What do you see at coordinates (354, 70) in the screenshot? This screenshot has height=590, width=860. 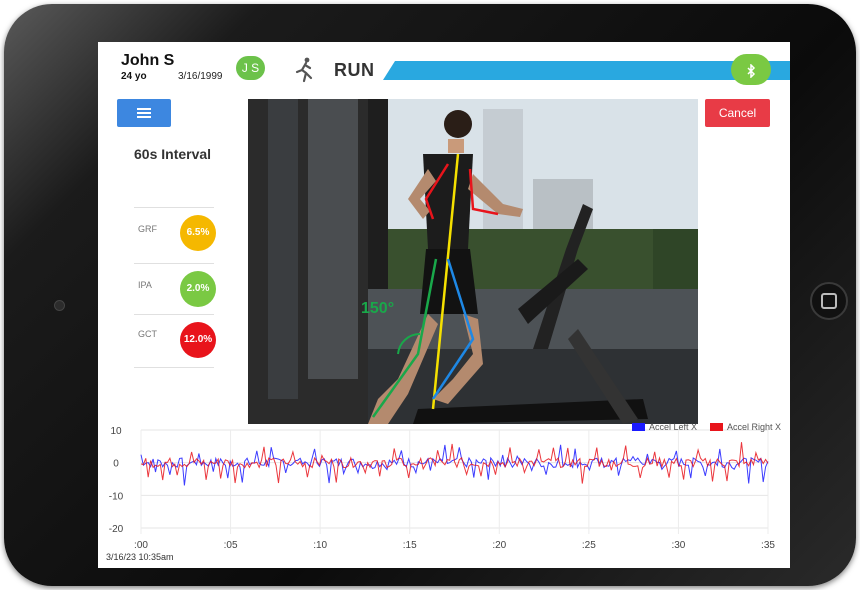 I see `activity-title: RUN` at bounding box center [354, 70].